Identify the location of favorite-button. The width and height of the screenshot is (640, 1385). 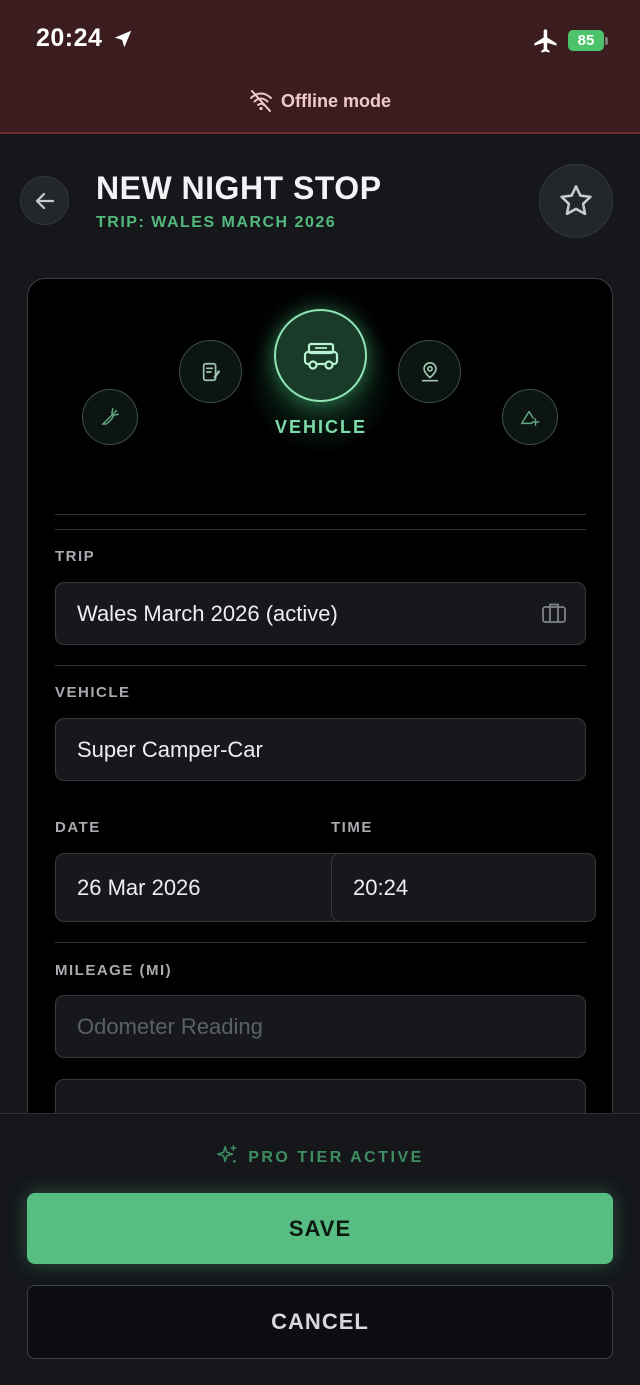
(576, 201).